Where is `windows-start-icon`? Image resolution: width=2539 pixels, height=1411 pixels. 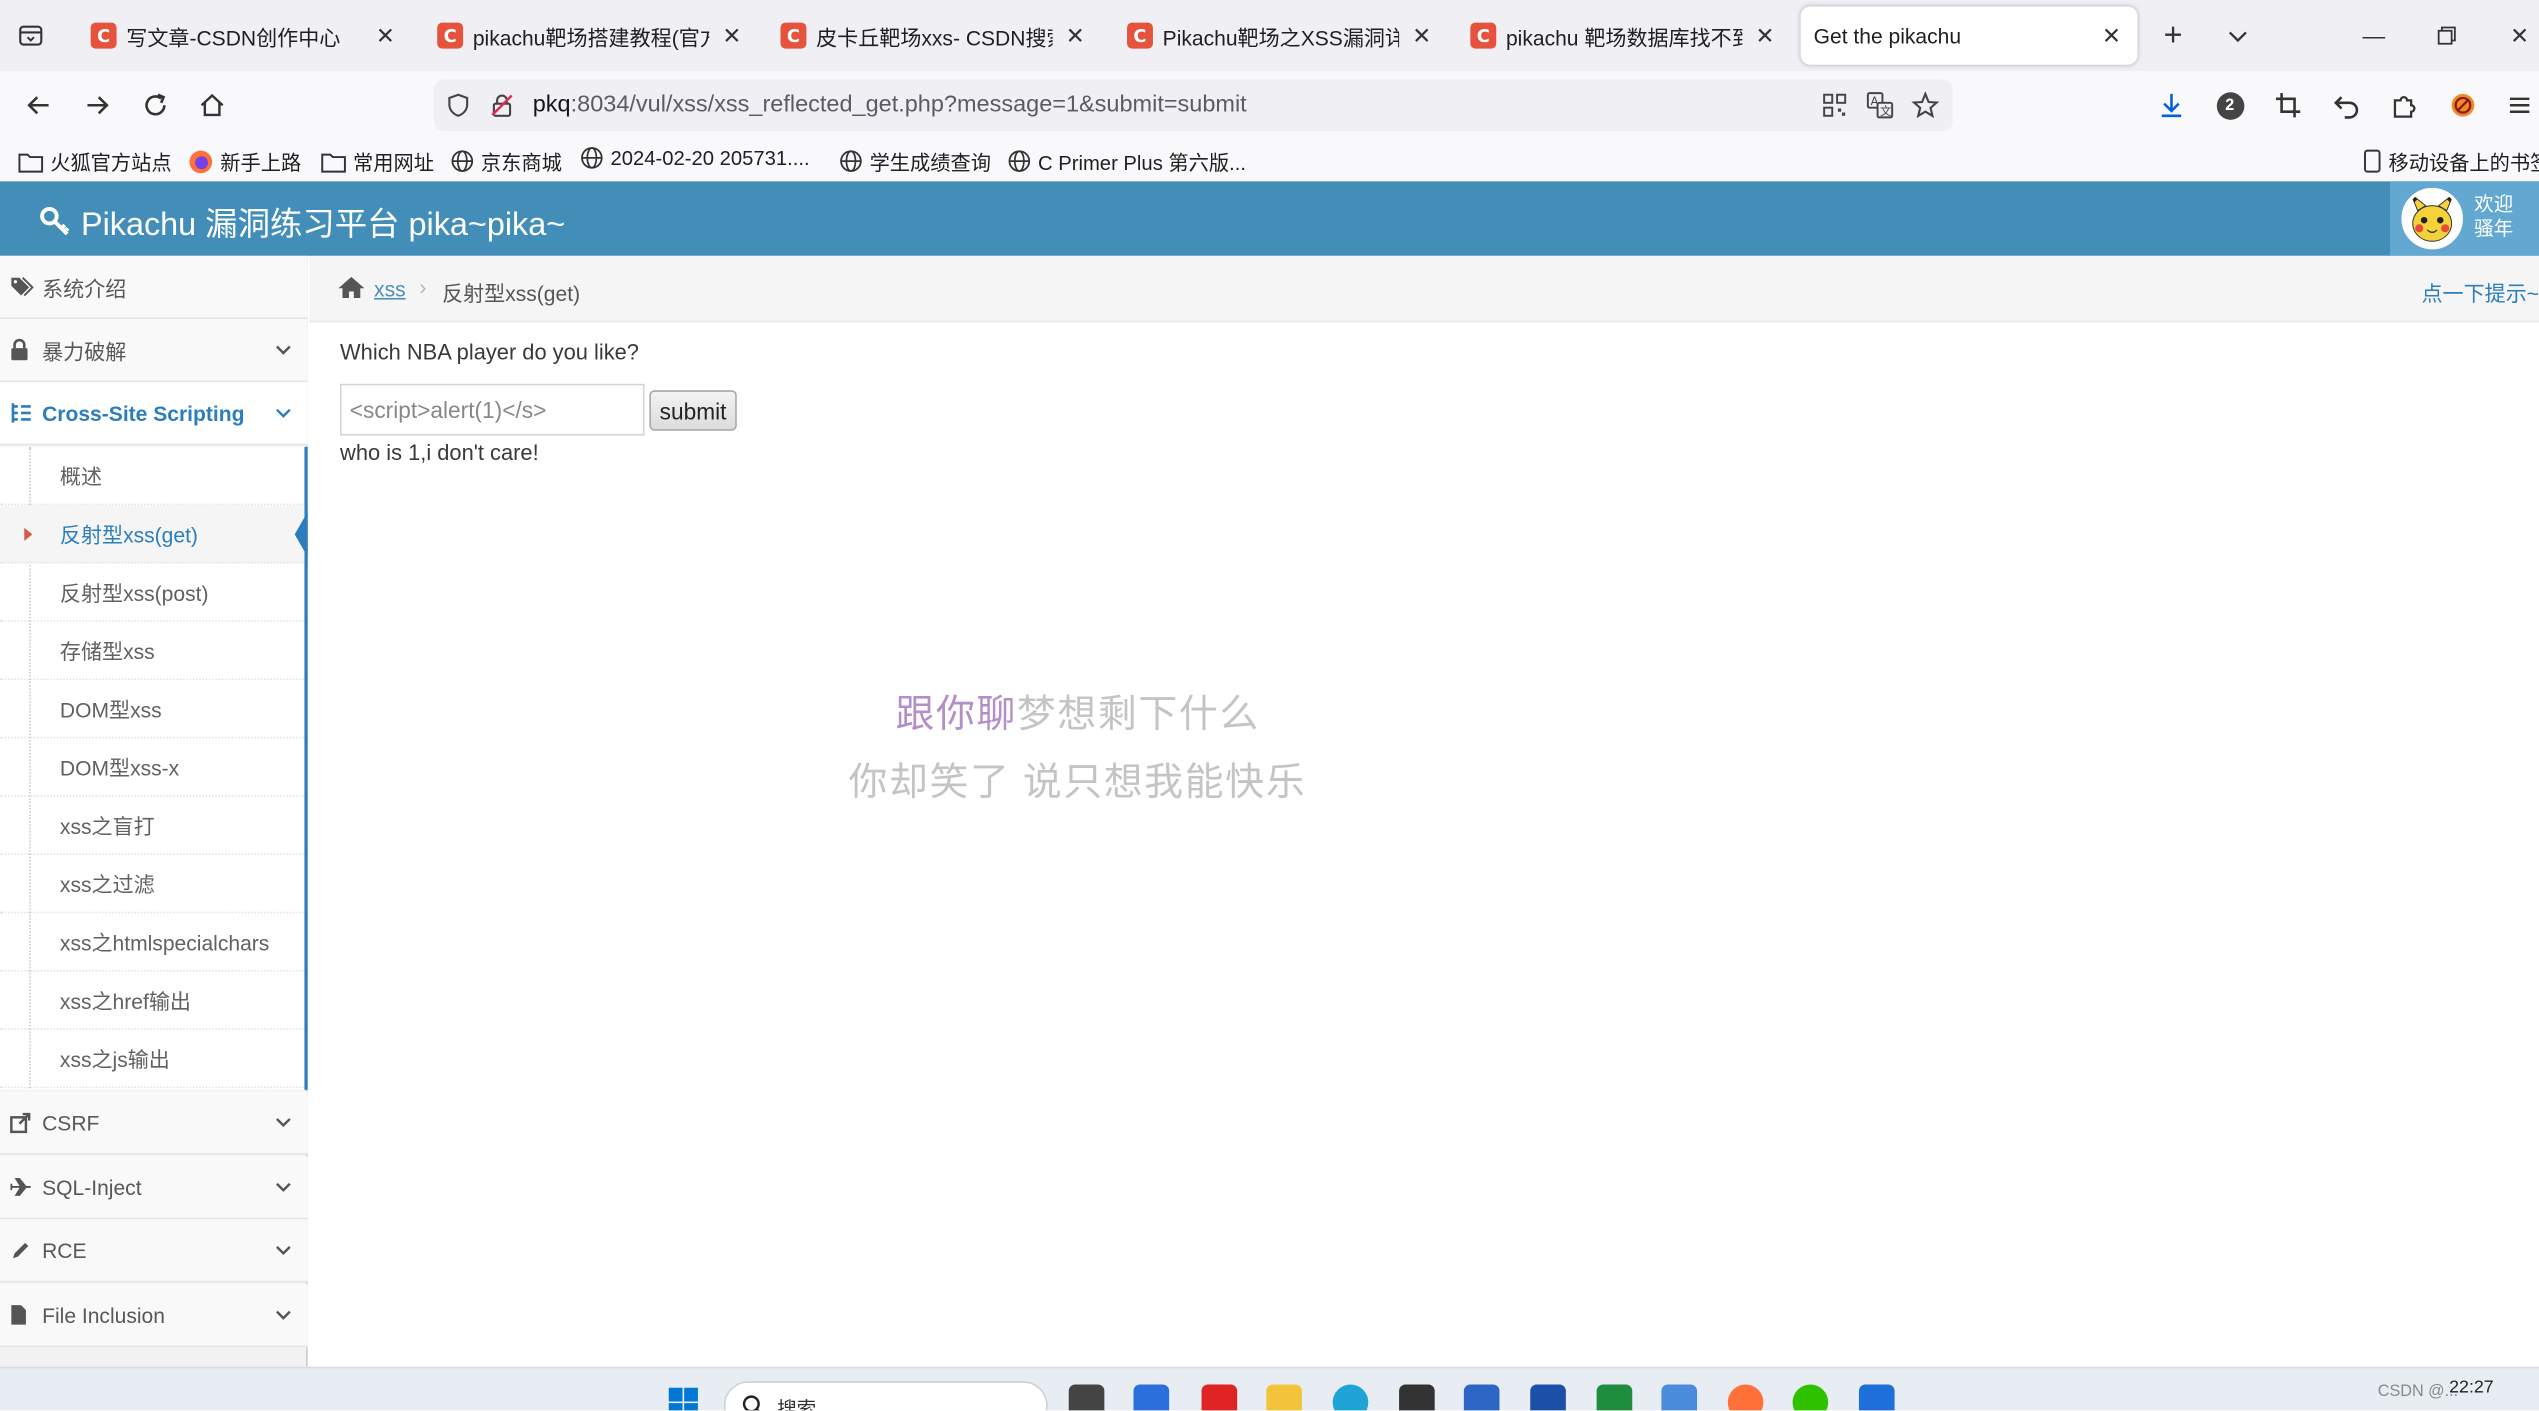 windows-start-icon is located at coordinates (683, 1398).